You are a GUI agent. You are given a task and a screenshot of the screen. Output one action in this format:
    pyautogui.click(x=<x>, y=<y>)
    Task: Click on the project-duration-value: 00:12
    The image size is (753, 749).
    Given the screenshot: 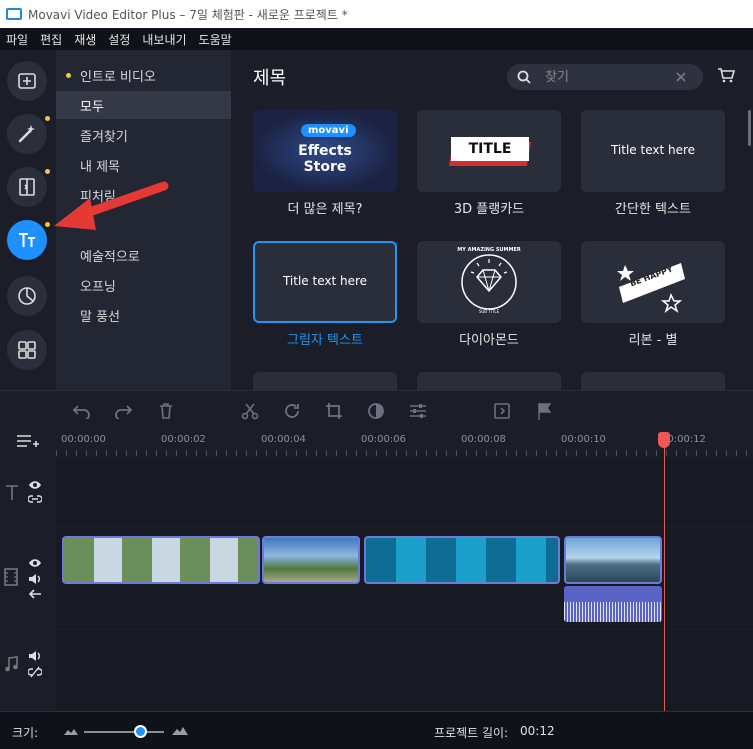 What is the action you would take?
    pyautogui.click(x=537, y=731)
    